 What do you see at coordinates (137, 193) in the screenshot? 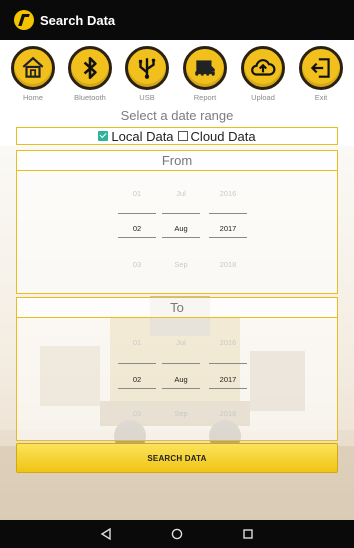
I see `from-day-prev: 01` at bounding box center [137, 193].